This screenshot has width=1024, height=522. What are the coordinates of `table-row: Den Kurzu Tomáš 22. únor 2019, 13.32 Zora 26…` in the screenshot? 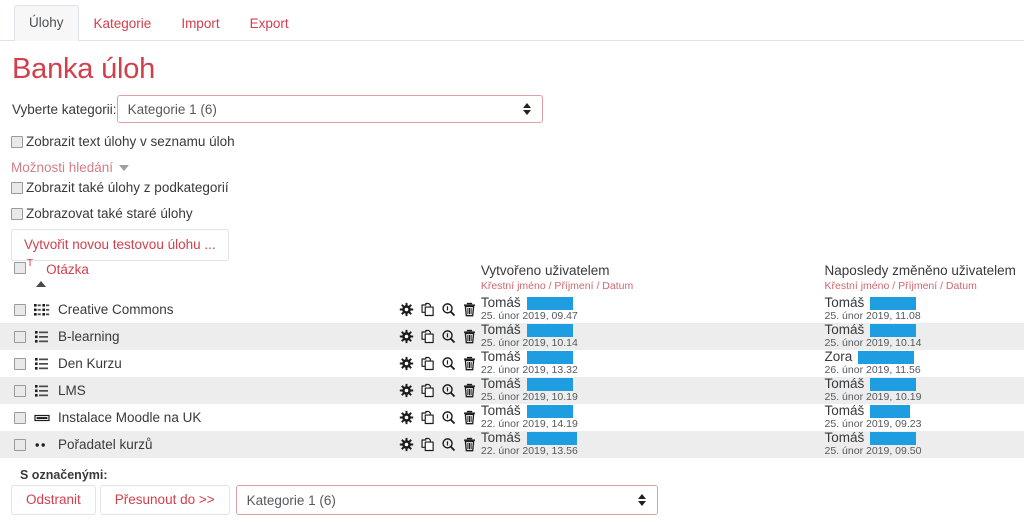 It's located at (512, 363).